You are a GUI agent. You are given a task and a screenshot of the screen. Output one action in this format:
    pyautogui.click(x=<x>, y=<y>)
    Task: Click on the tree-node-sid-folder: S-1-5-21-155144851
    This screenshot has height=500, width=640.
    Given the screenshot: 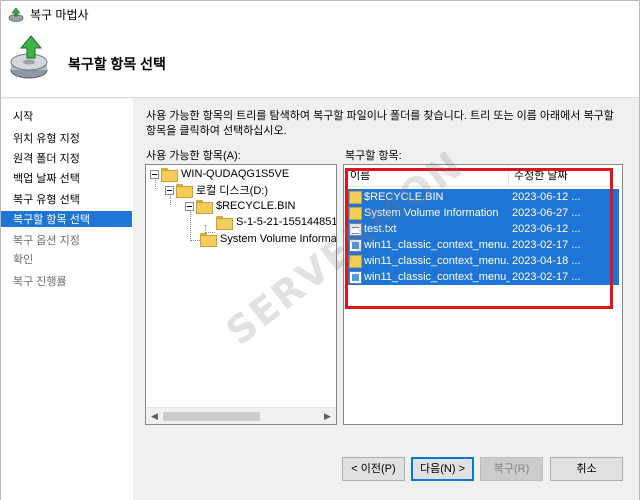 What is the action you would take?
    pyautogui.click(x=276, y=222)
    